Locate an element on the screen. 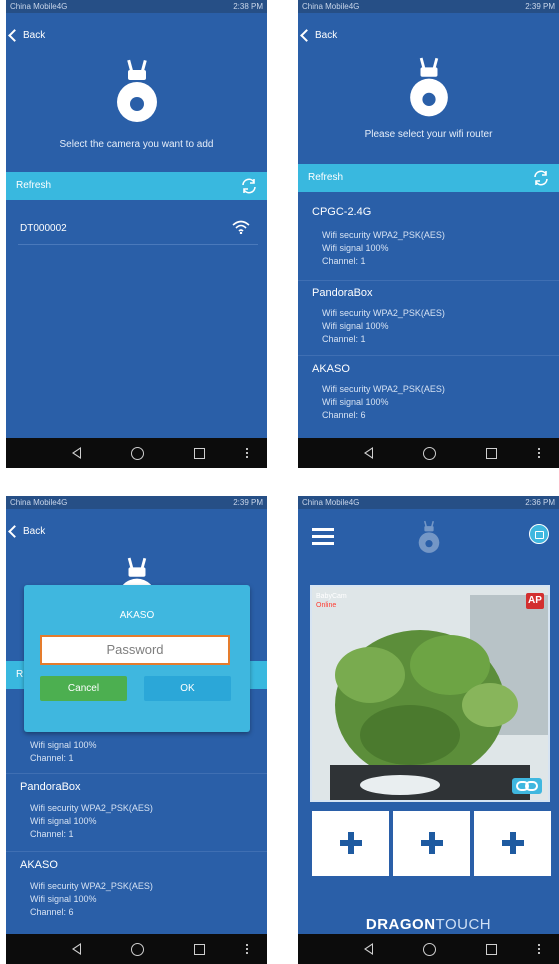 The image size is (559, 964). device-row: DT000002 is located at coordinates (138, 229).